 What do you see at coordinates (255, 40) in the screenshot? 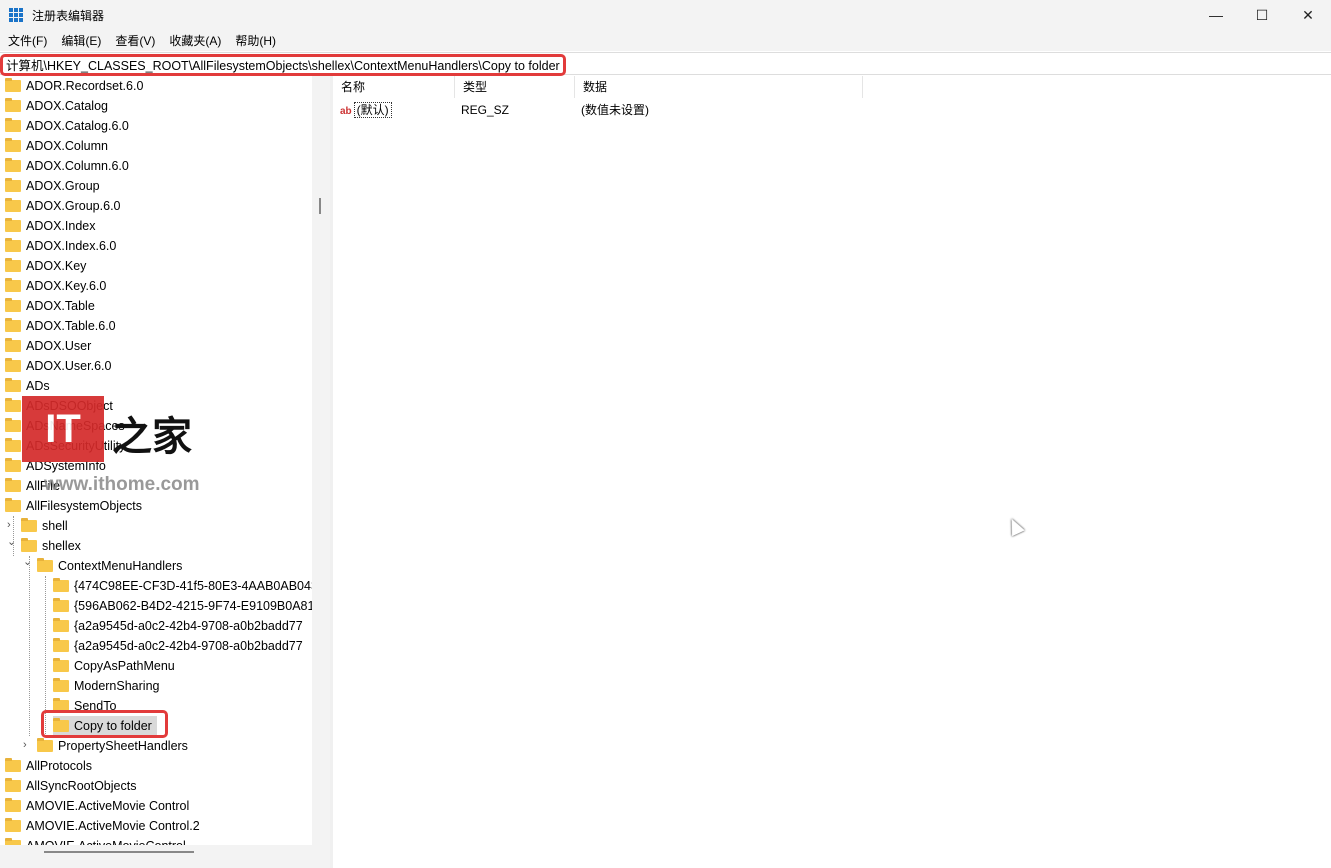
I see `menu-help: 帮助(H)` at bounding box center [255, 40].